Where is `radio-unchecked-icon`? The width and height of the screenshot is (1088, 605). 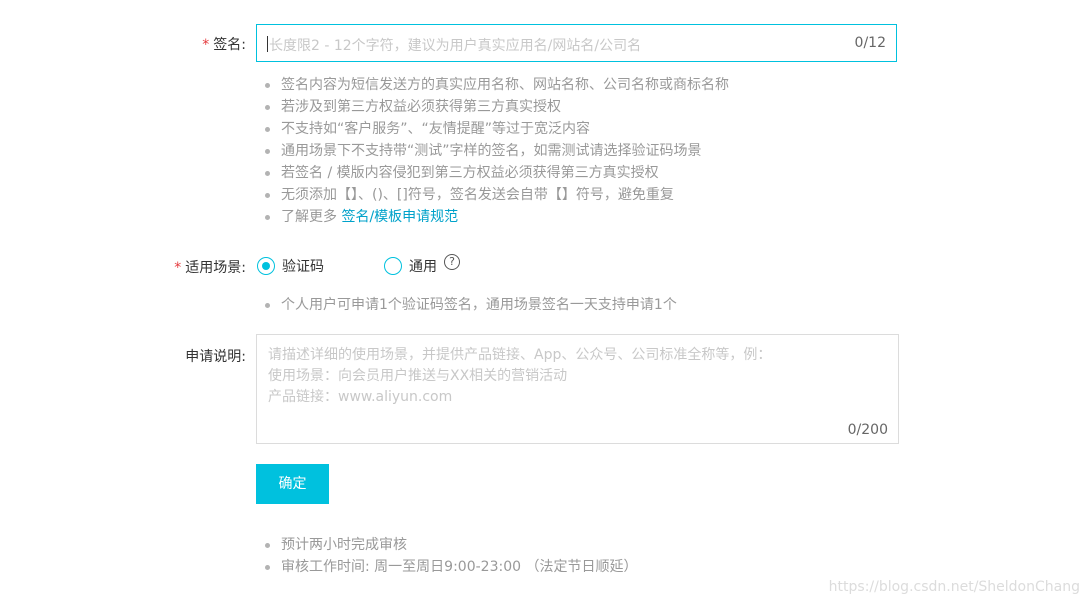
radio-unchecked-icon is located at coordinates (393, 266).